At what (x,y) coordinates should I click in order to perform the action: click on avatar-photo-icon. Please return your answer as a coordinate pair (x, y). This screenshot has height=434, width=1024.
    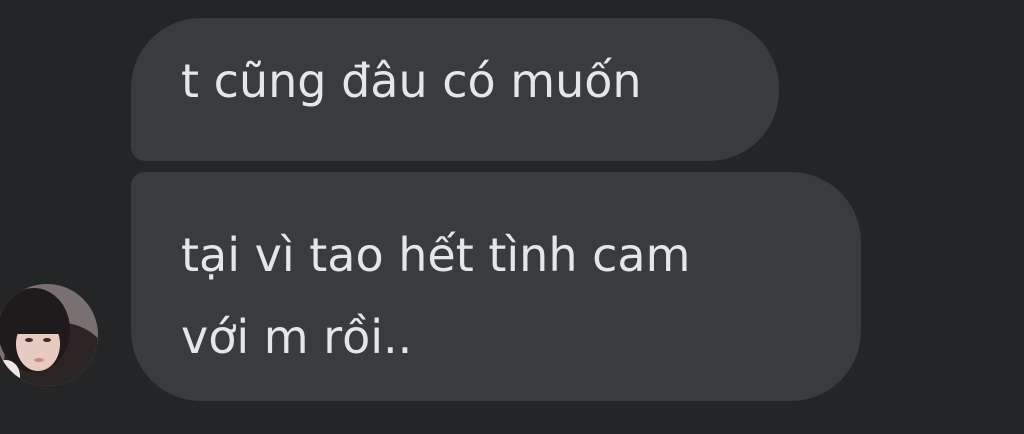
    Looking at the image, I should click on (49, 335).